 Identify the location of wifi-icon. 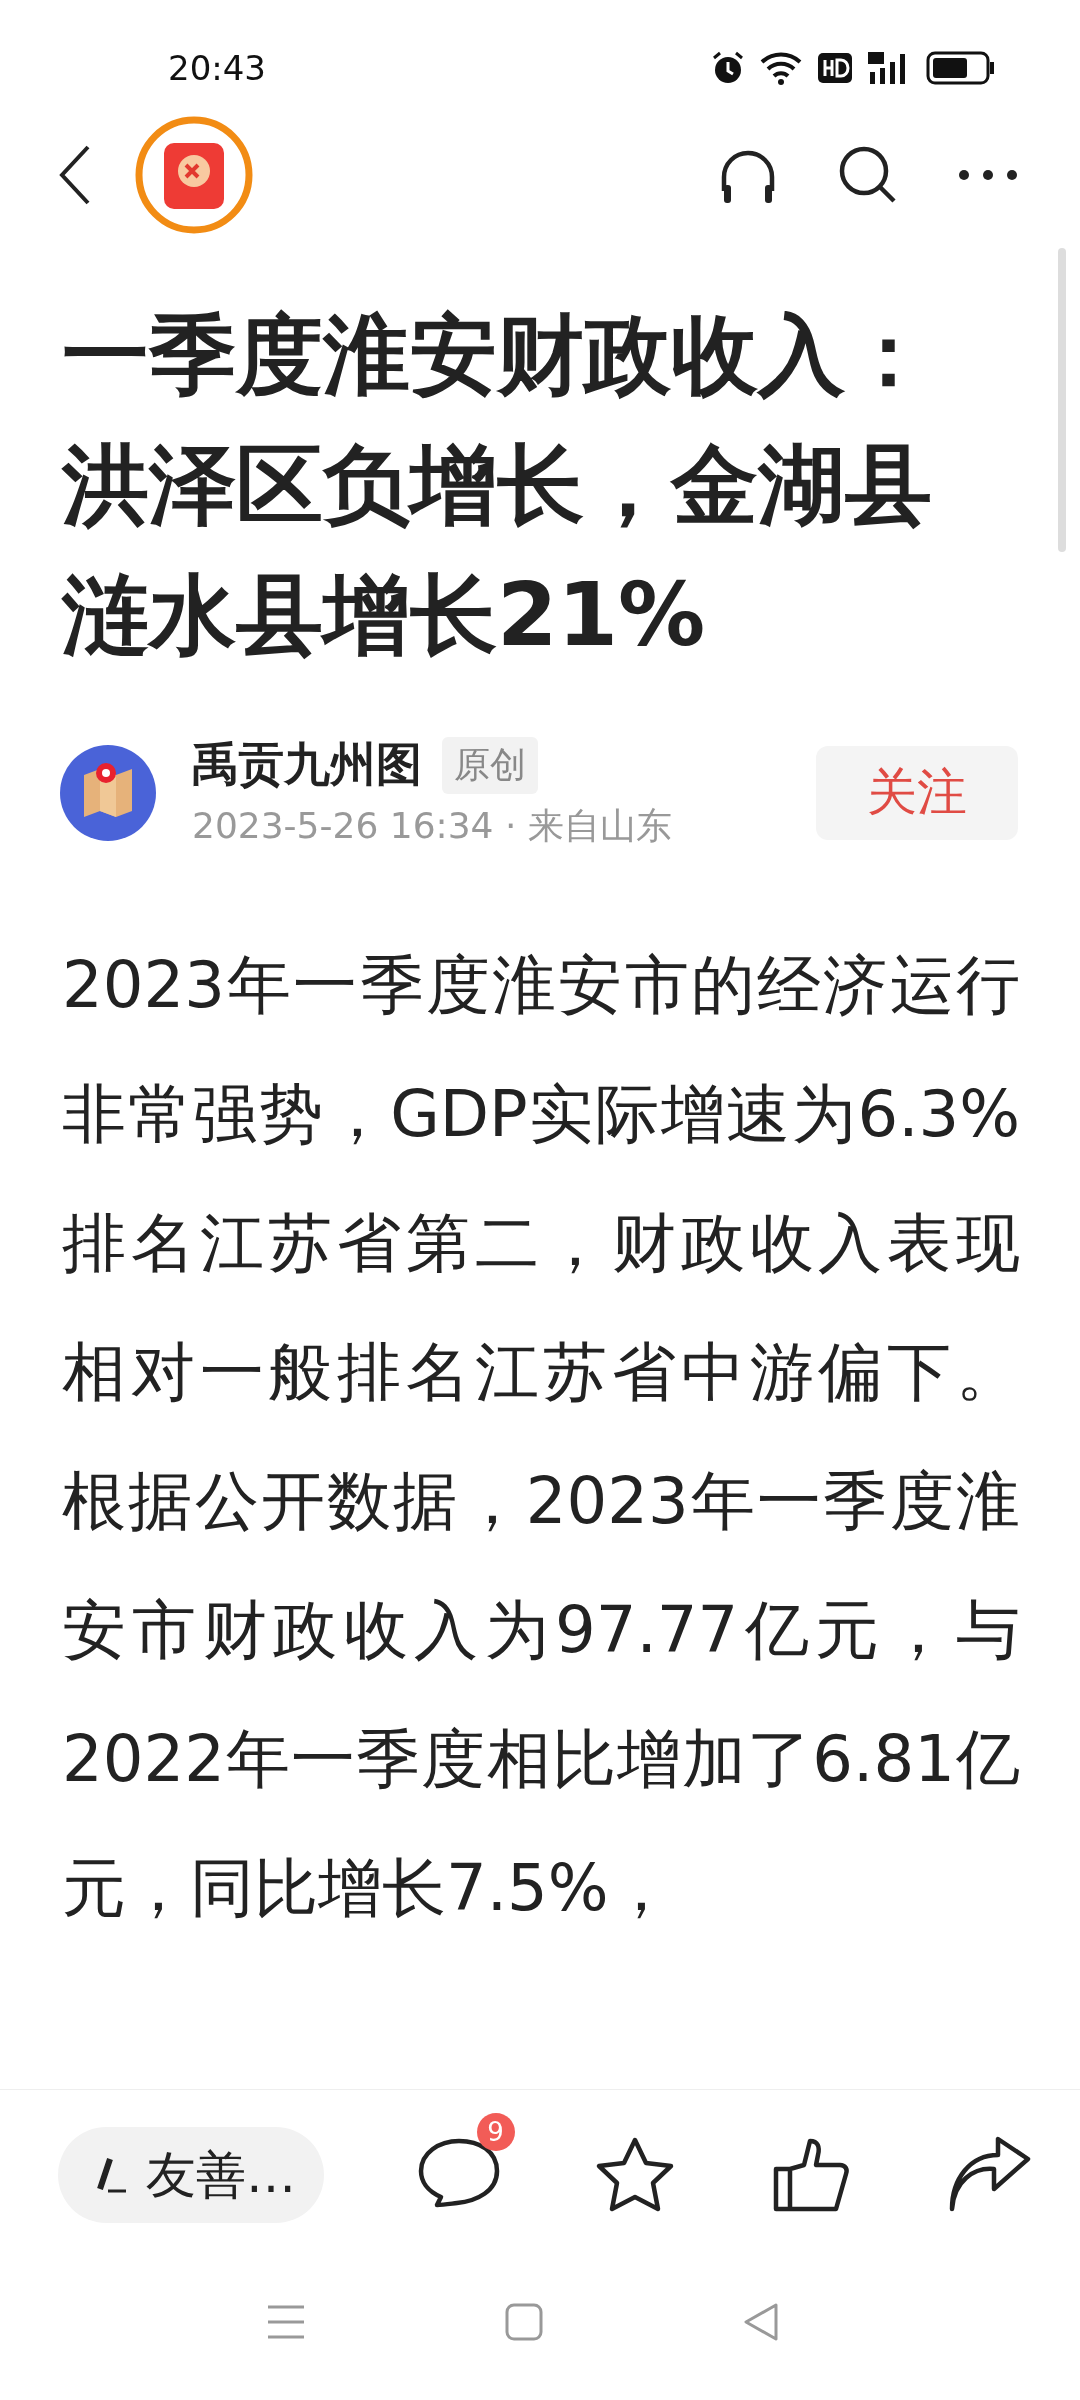
(782, 68).